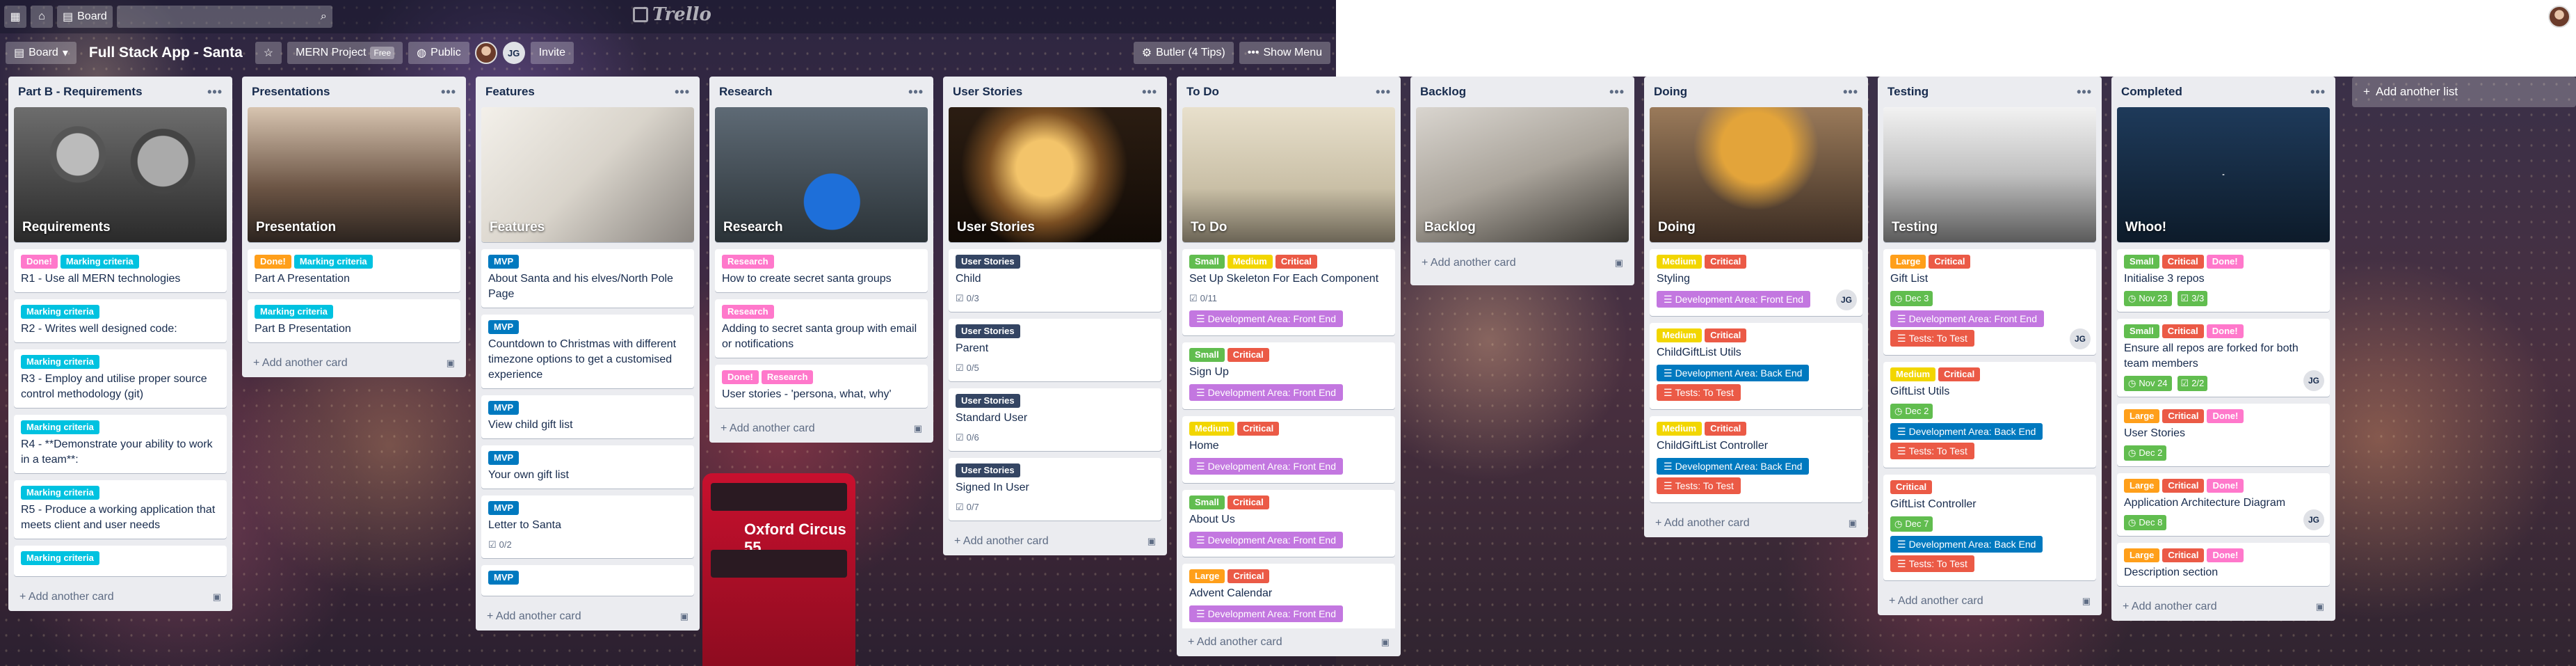 Image resolution: width=2576 pixels, height=666 pixels. I want to click on list-header: Doing •••, so click(1756, 92).